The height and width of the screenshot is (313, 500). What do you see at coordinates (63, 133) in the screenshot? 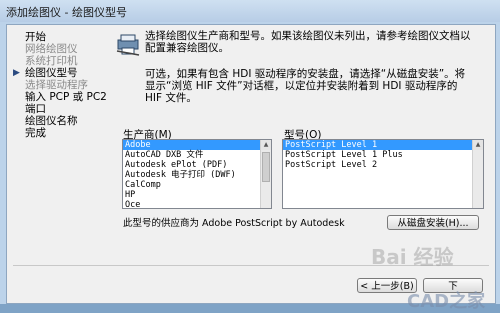
I see `nav-item-finish: 完成` at bounding box center [63, 133].